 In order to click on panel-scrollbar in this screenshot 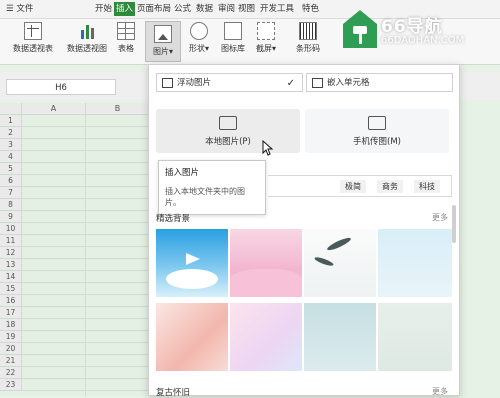, I will do `click(454, 224)`.